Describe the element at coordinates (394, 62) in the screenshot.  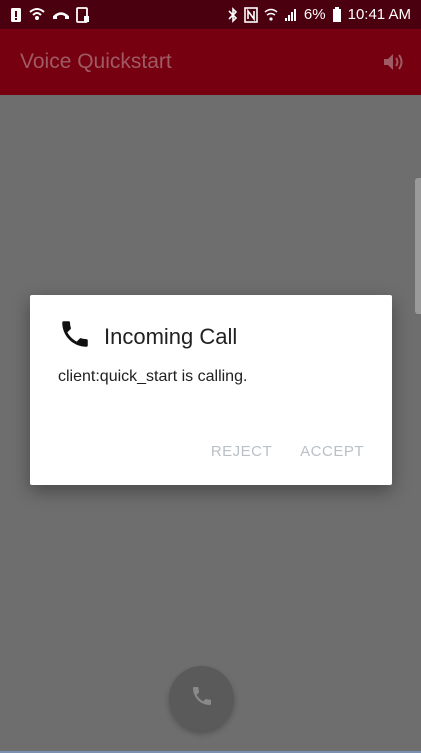
I see `speaker-icon` at that location.